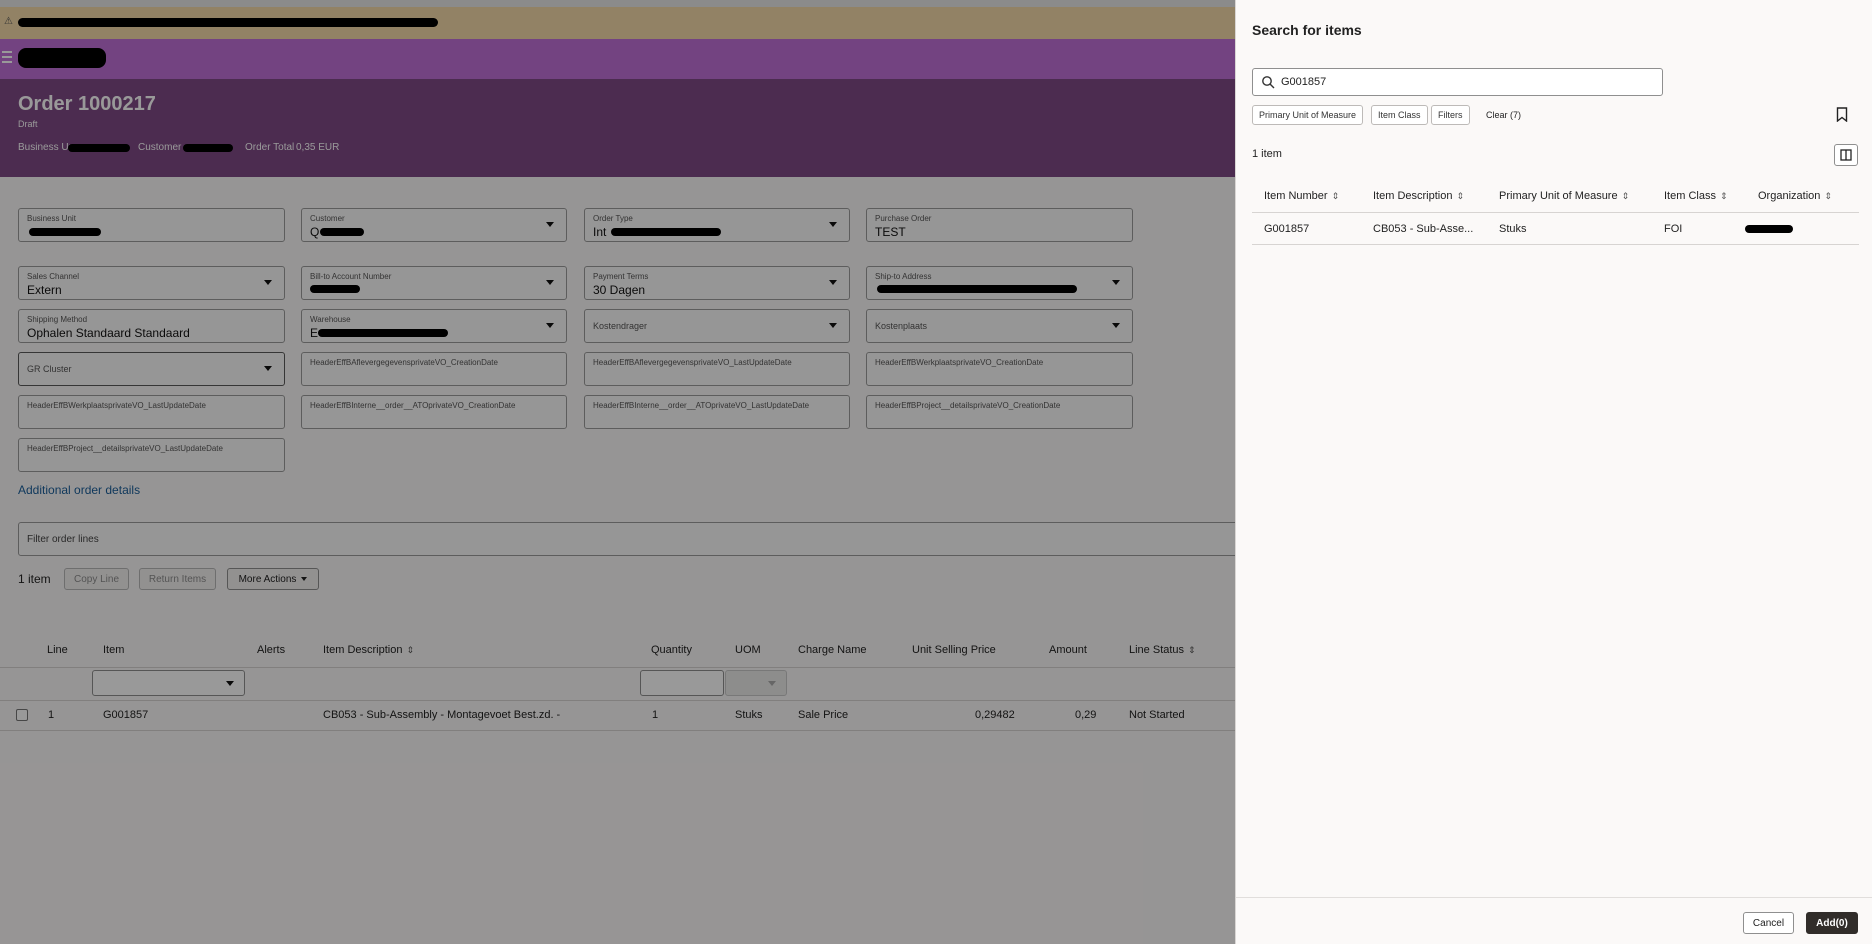  What do you see at coordinates (1450, 115) in the screenshot?
I see `chip-filters: Filters` at bounding box center [1450, 115].